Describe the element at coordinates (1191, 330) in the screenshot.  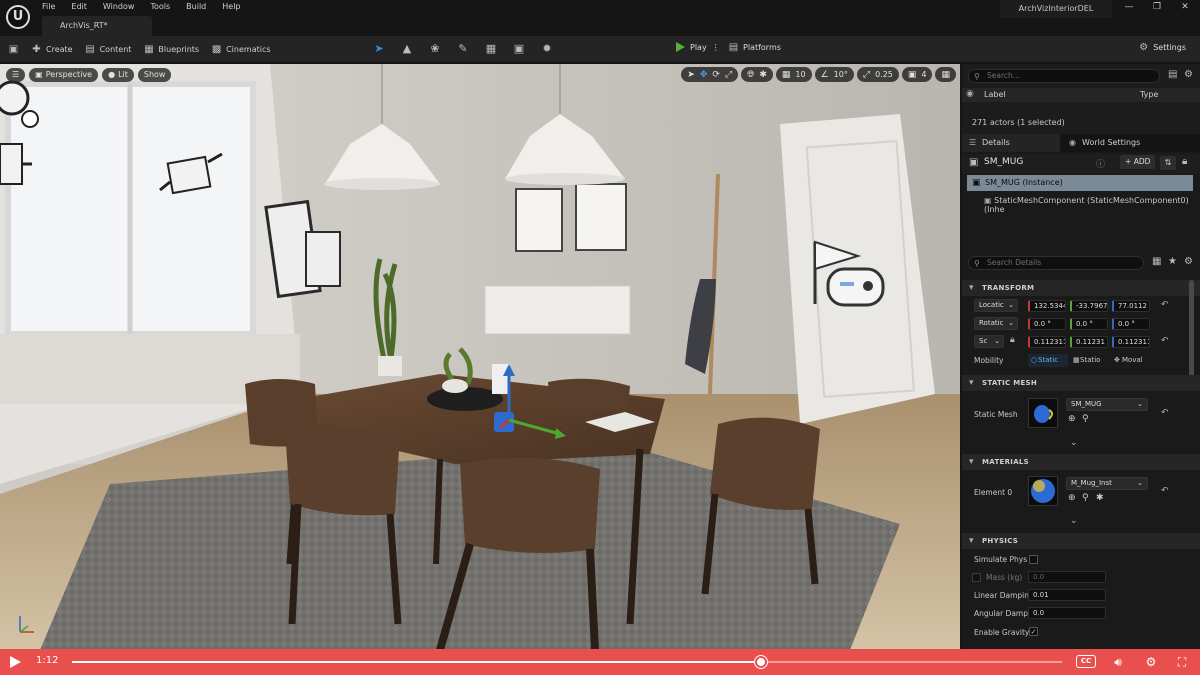
I see `details-scrollbar` at that location.